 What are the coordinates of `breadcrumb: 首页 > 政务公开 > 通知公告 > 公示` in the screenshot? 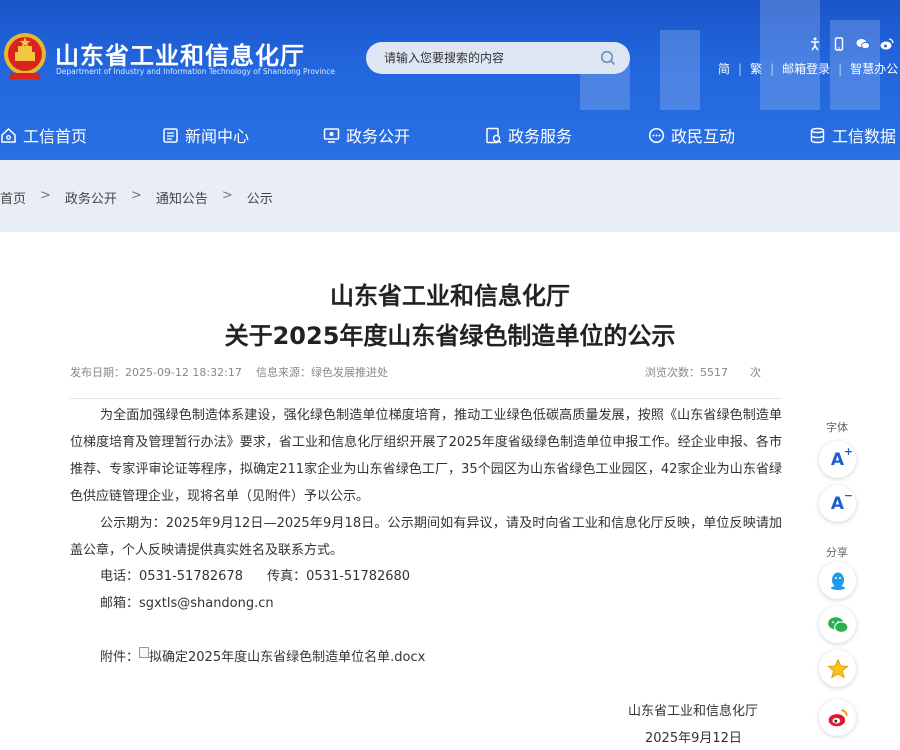 It's located at (136, 197).